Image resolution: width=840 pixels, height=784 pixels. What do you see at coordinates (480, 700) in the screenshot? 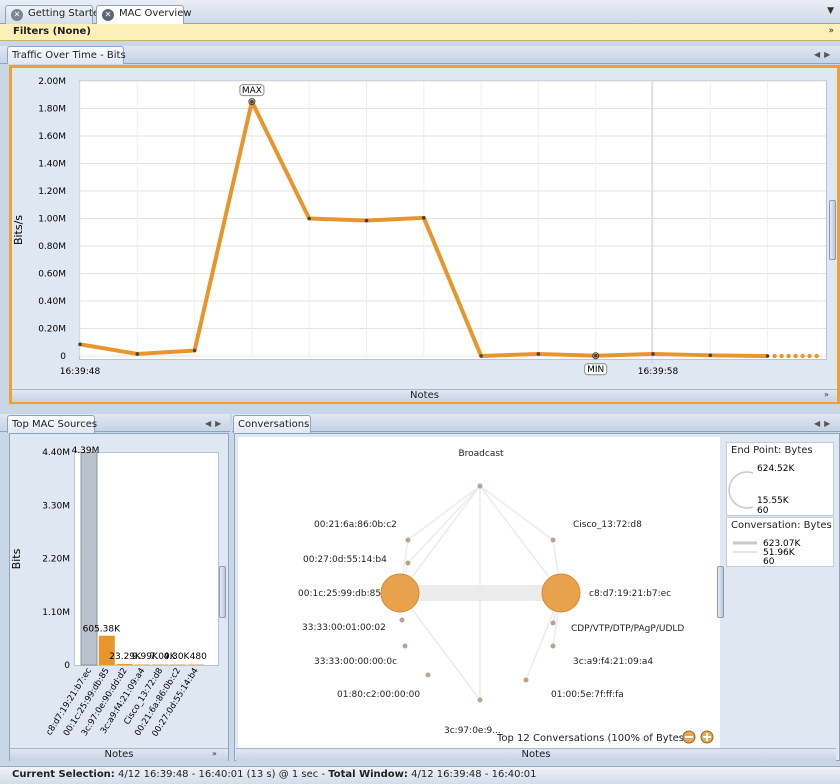
I see `node-3c-97-0e` at bounding box center [480, 700].